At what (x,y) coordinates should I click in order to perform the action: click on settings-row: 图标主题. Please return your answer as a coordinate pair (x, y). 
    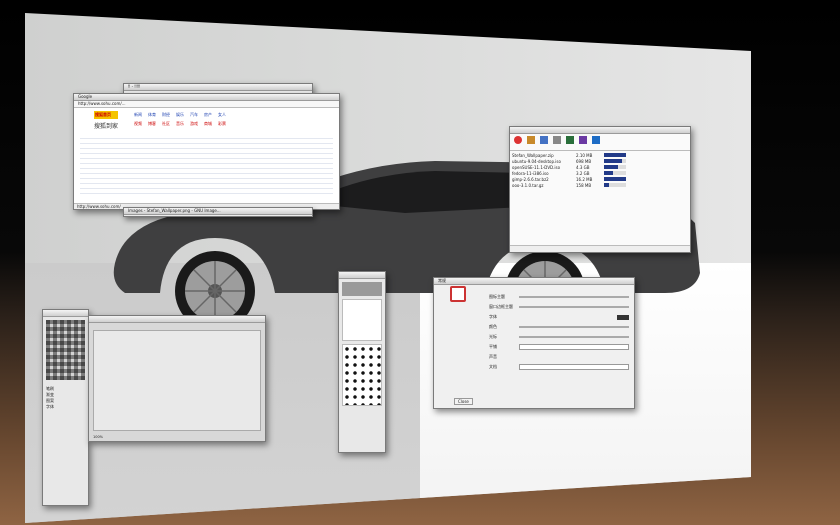
    Looking at the image, I should click on (559, 297).